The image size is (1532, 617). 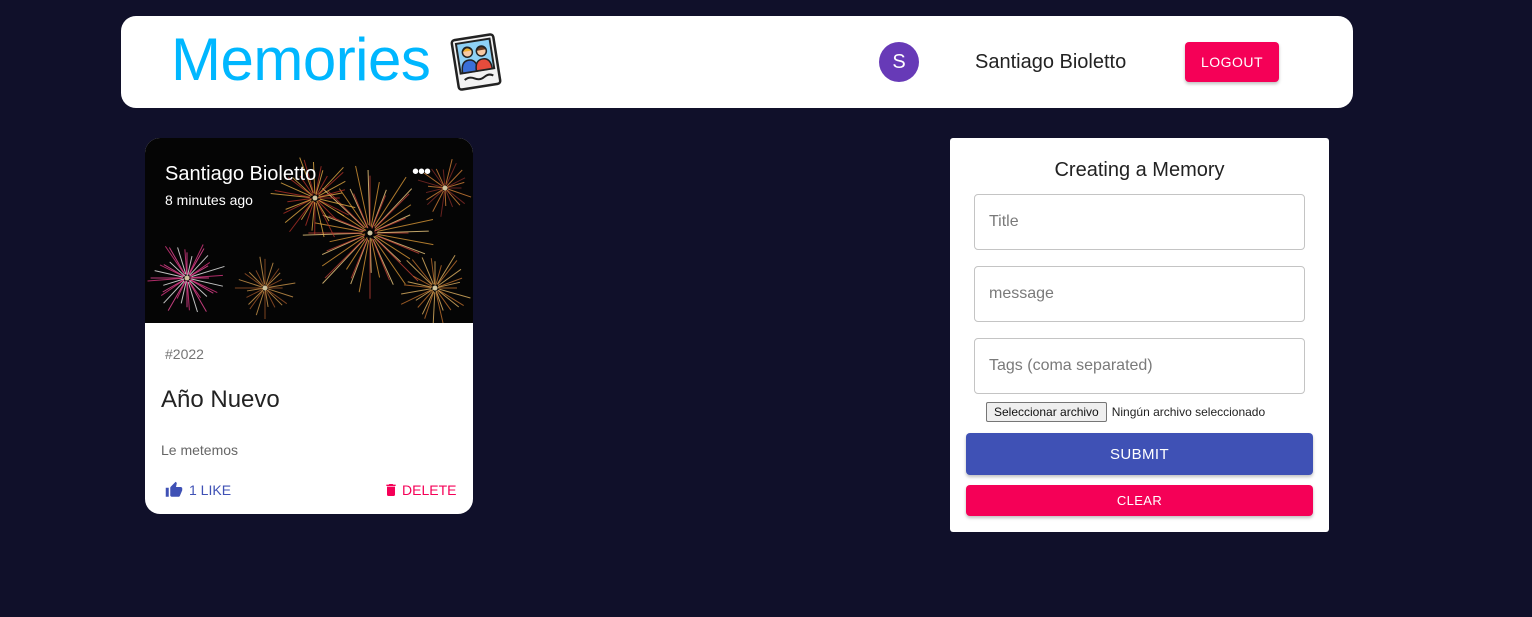 I want to click on file-status: Ningún archivo seleccionado, so click(x=1188, y=412).